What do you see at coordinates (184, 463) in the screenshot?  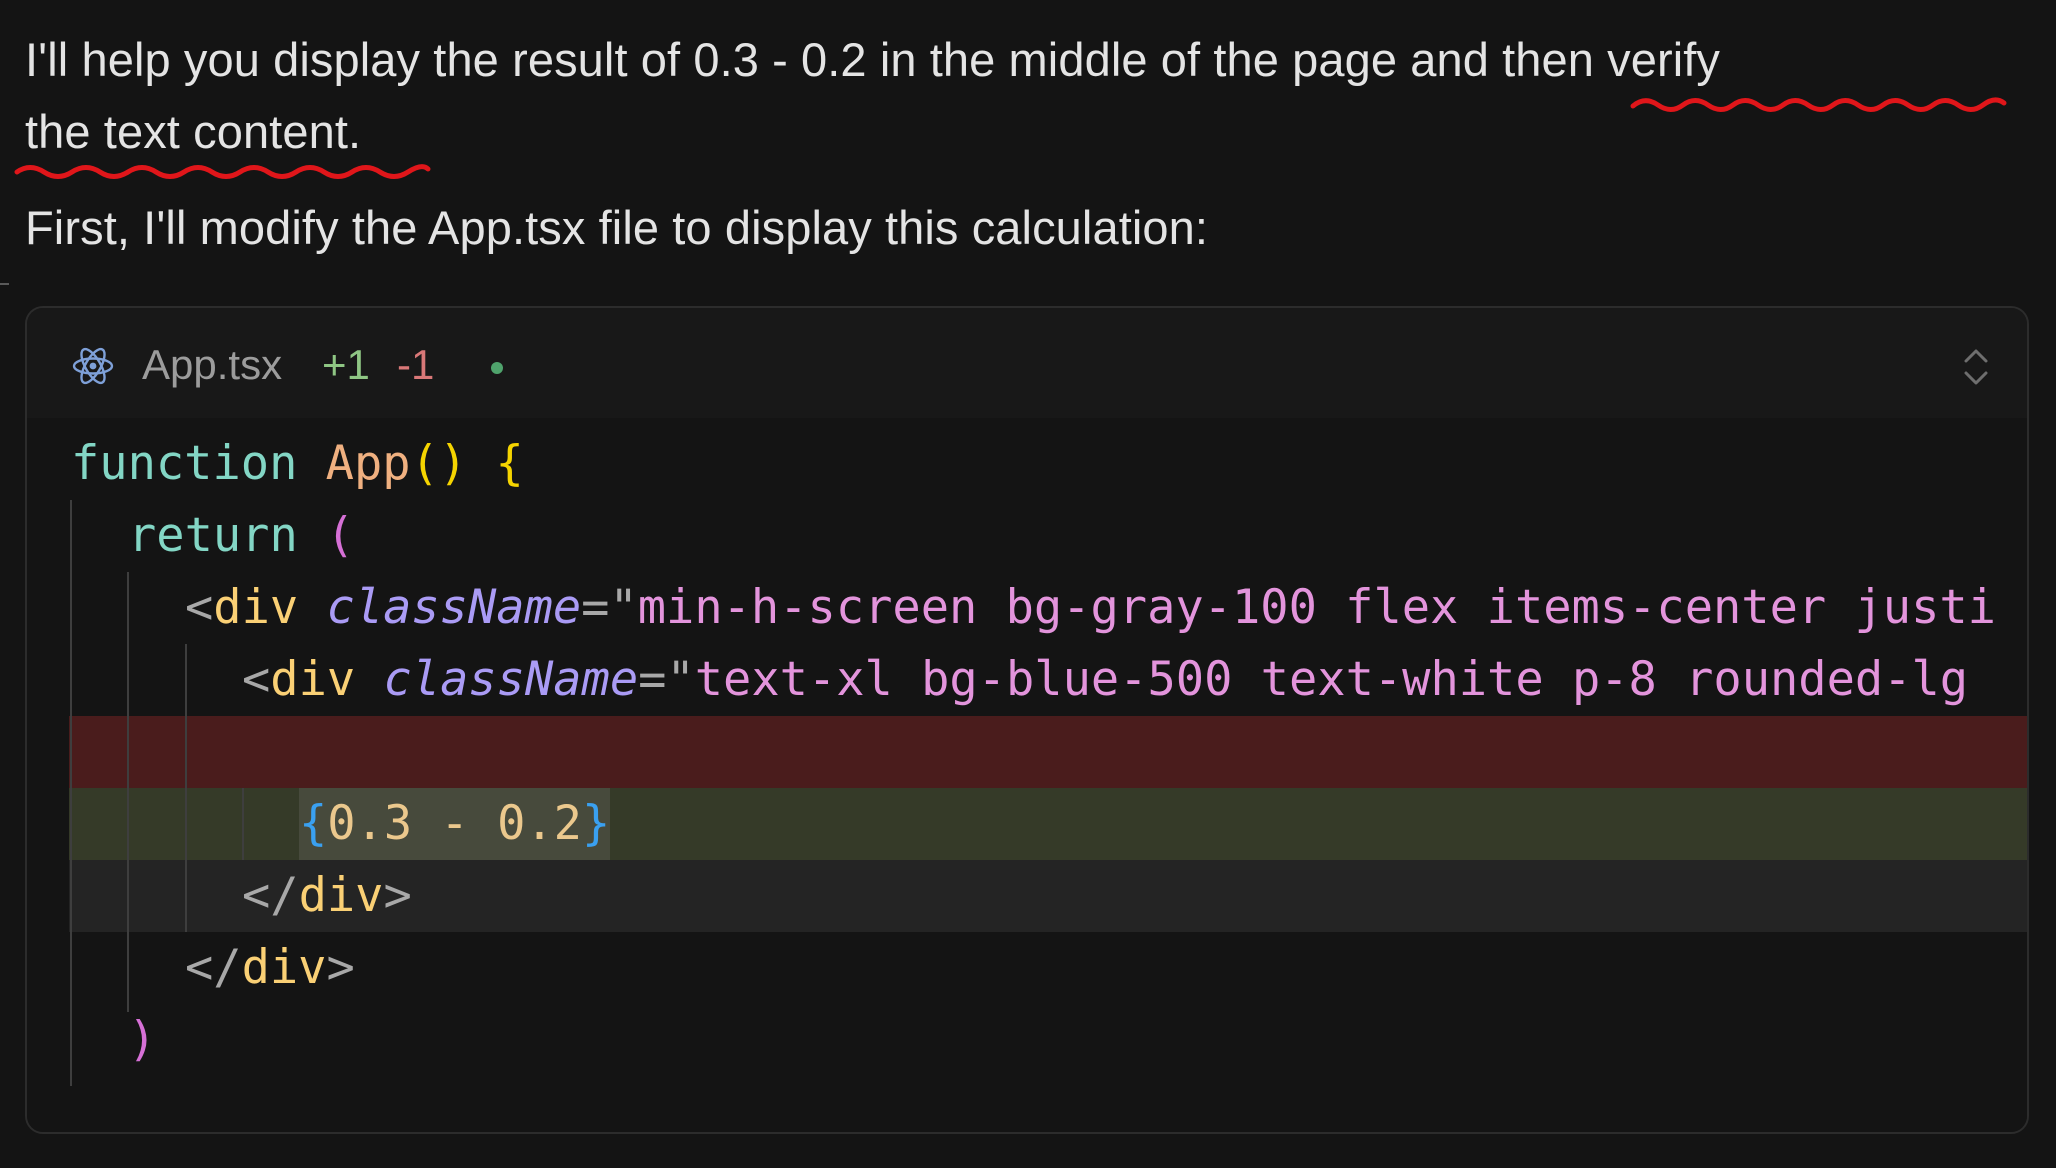 I see `code-token: function` at bounding box center [184, 463].